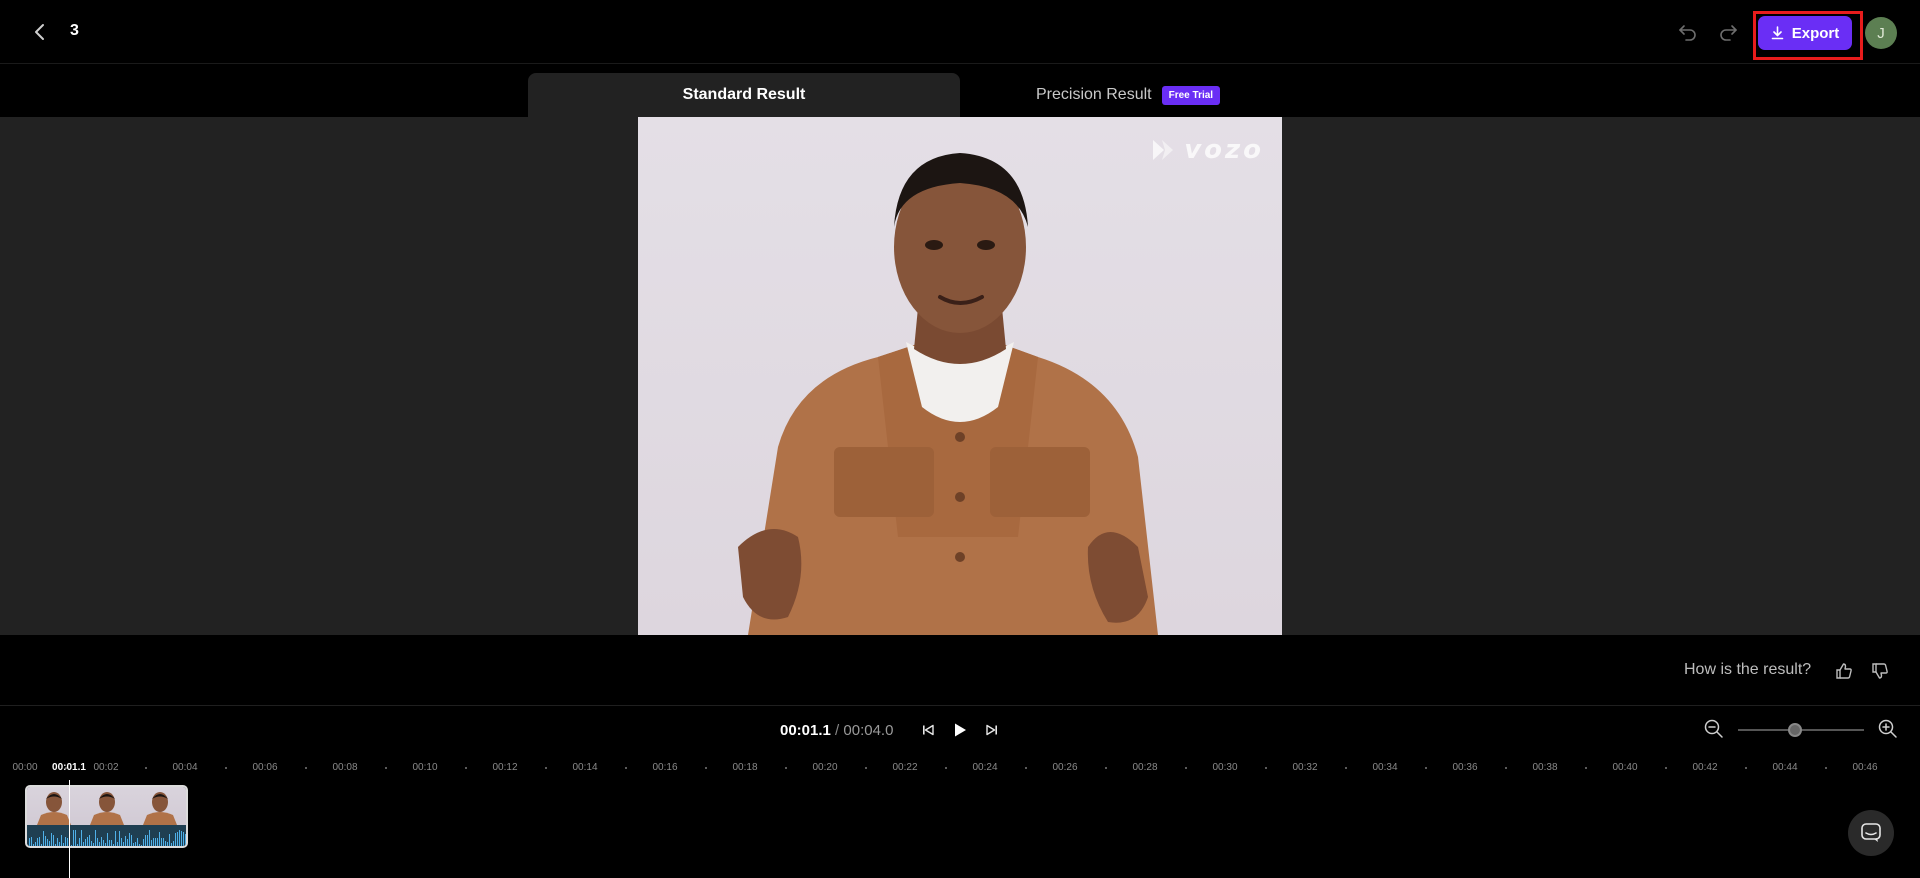 Image resolution: width=1920 pixels, height=878 pixels. What do you see at coordinates (1865, 767) in the screenshot?
I see `timeline-tick-label: 00:46` at bounding box center [1865, 767].